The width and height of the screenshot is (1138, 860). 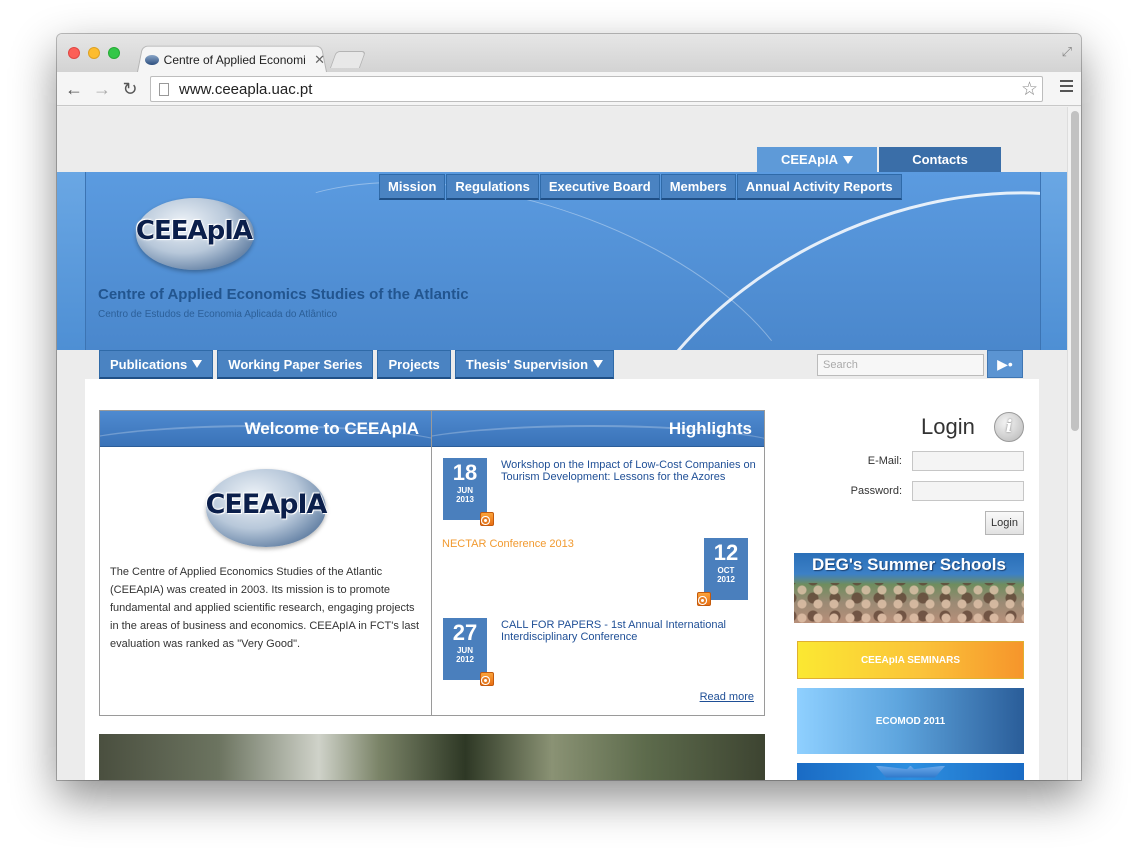 I want to click on browser-tab-content: Centre of Applied Economi ✕, so click(x=235, y=60).